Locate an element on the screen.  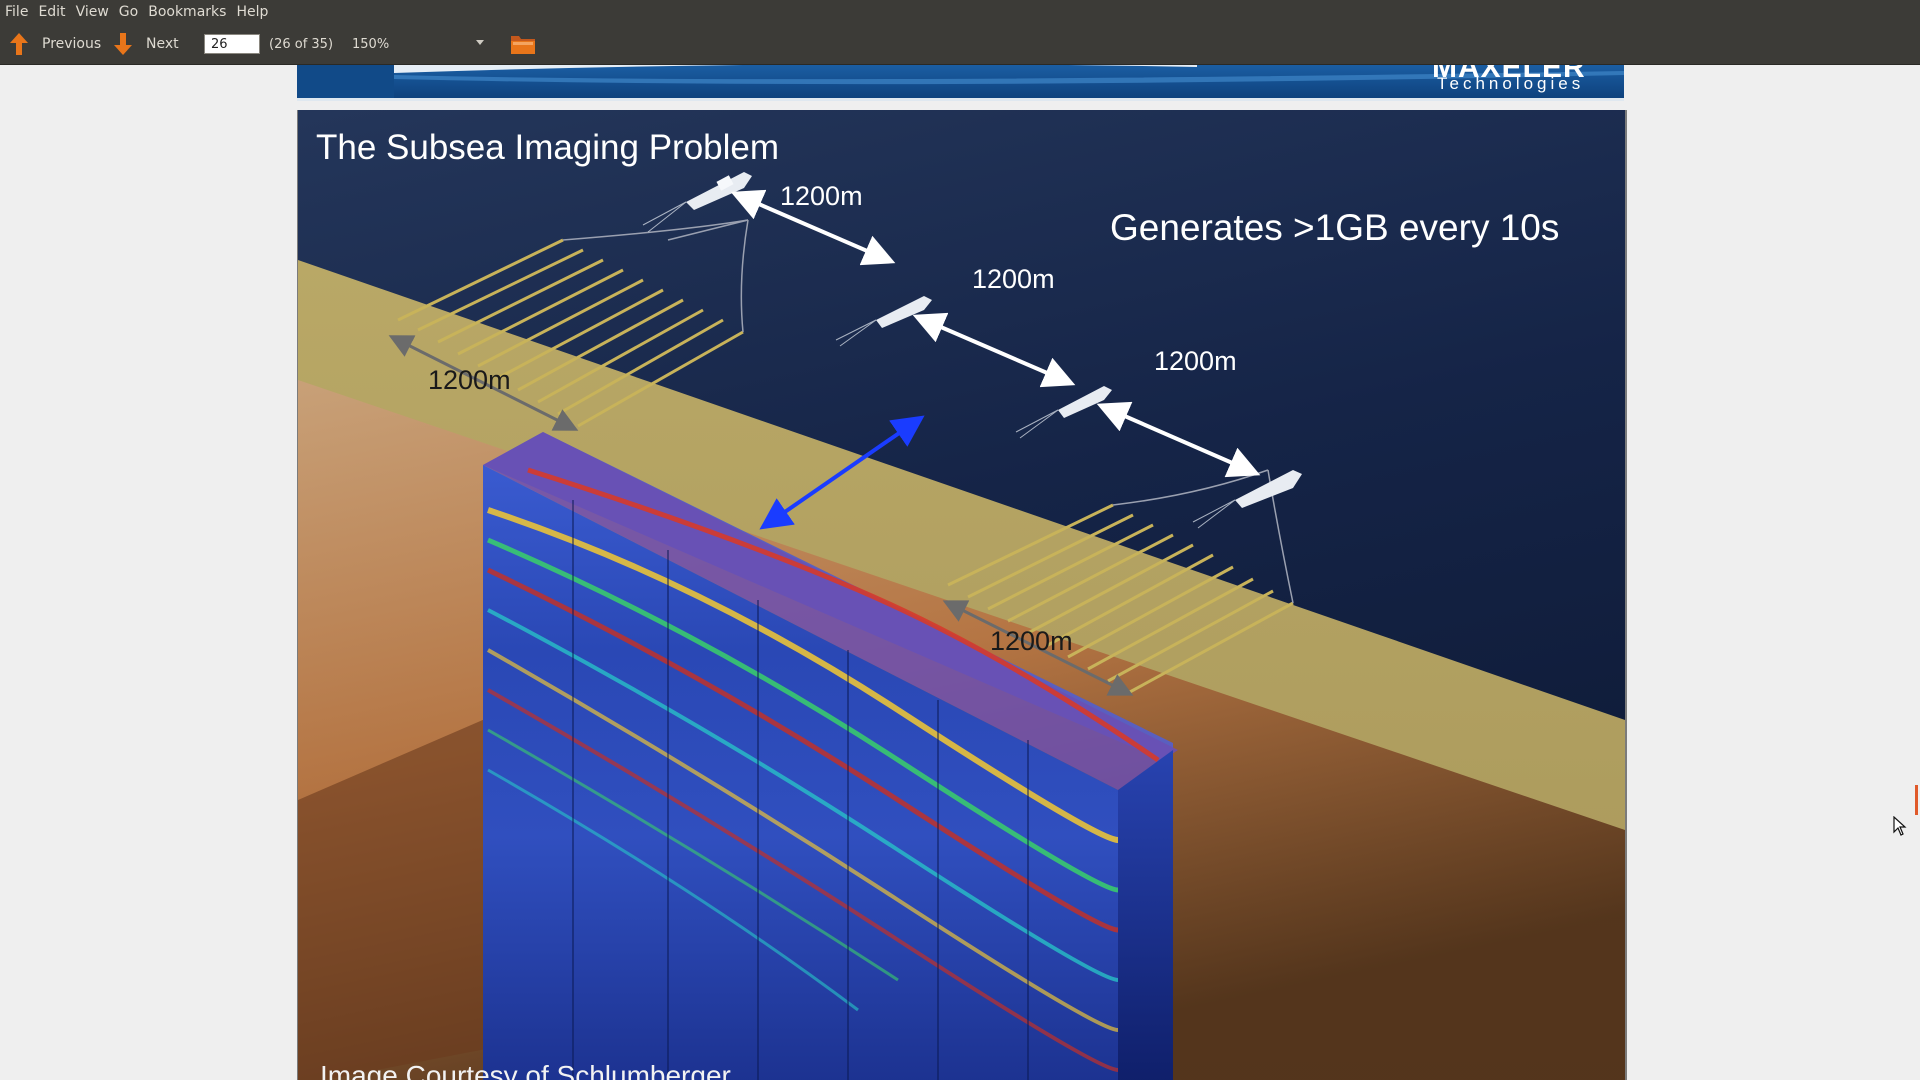
page-count: (26 of 35) is located at coordinates (301, 44).